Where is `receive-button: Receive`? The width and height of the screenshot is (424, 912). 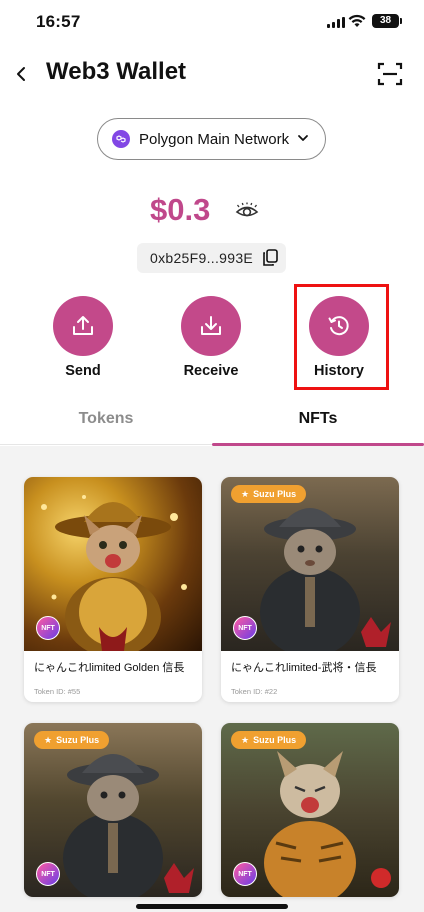 receive-button: Receive is located at coordinates (211, 337).